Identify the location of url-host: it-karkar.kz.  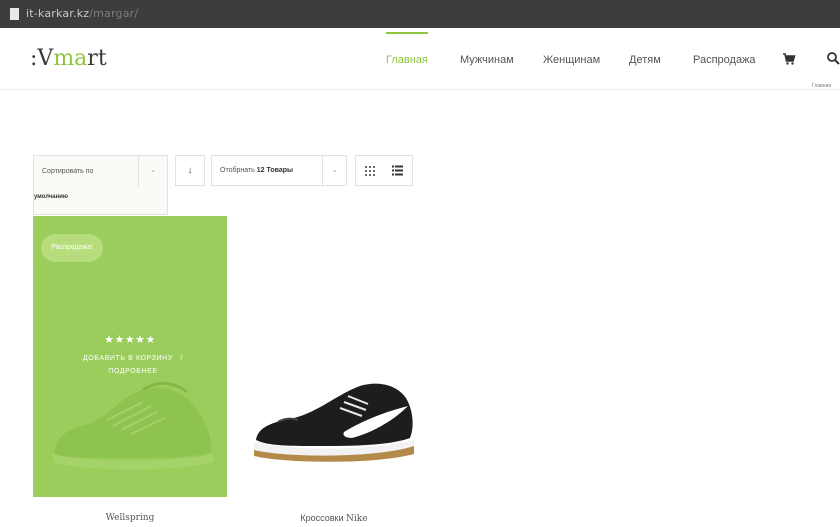
(58, 13).